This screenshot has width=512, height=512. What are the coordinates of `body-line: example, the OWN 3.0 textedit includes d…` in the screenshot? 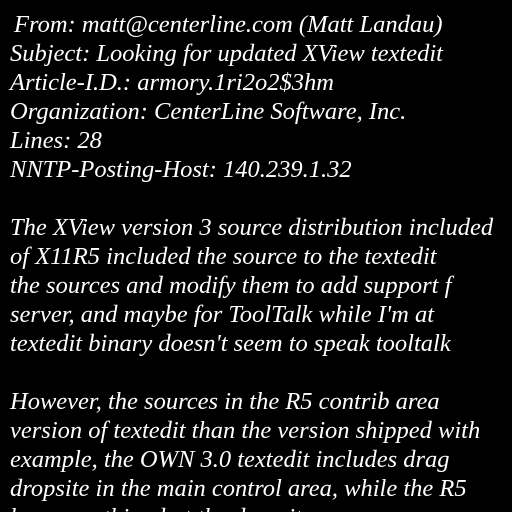 It's located at (230, 459).